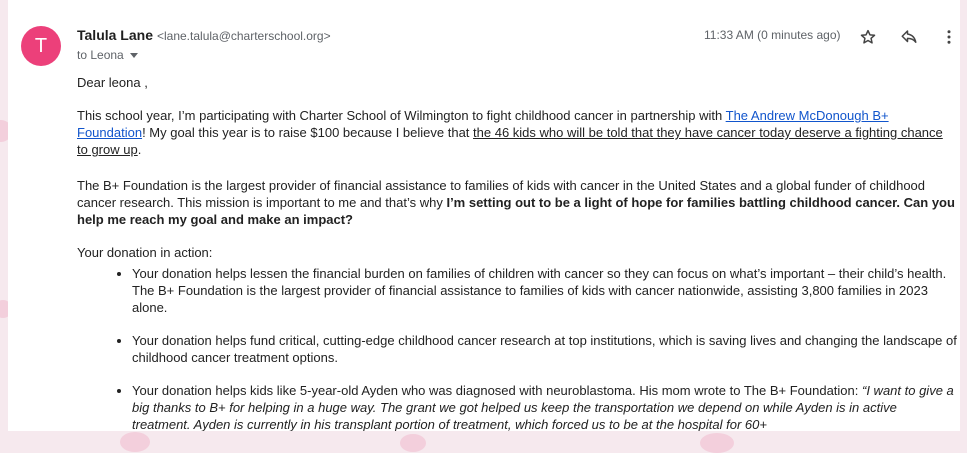 This screenshot has width=967, height=453. What do you see at coordinates (868, 37) in the screenshot?
I see `star-icon` at bounding box center [868, 37].